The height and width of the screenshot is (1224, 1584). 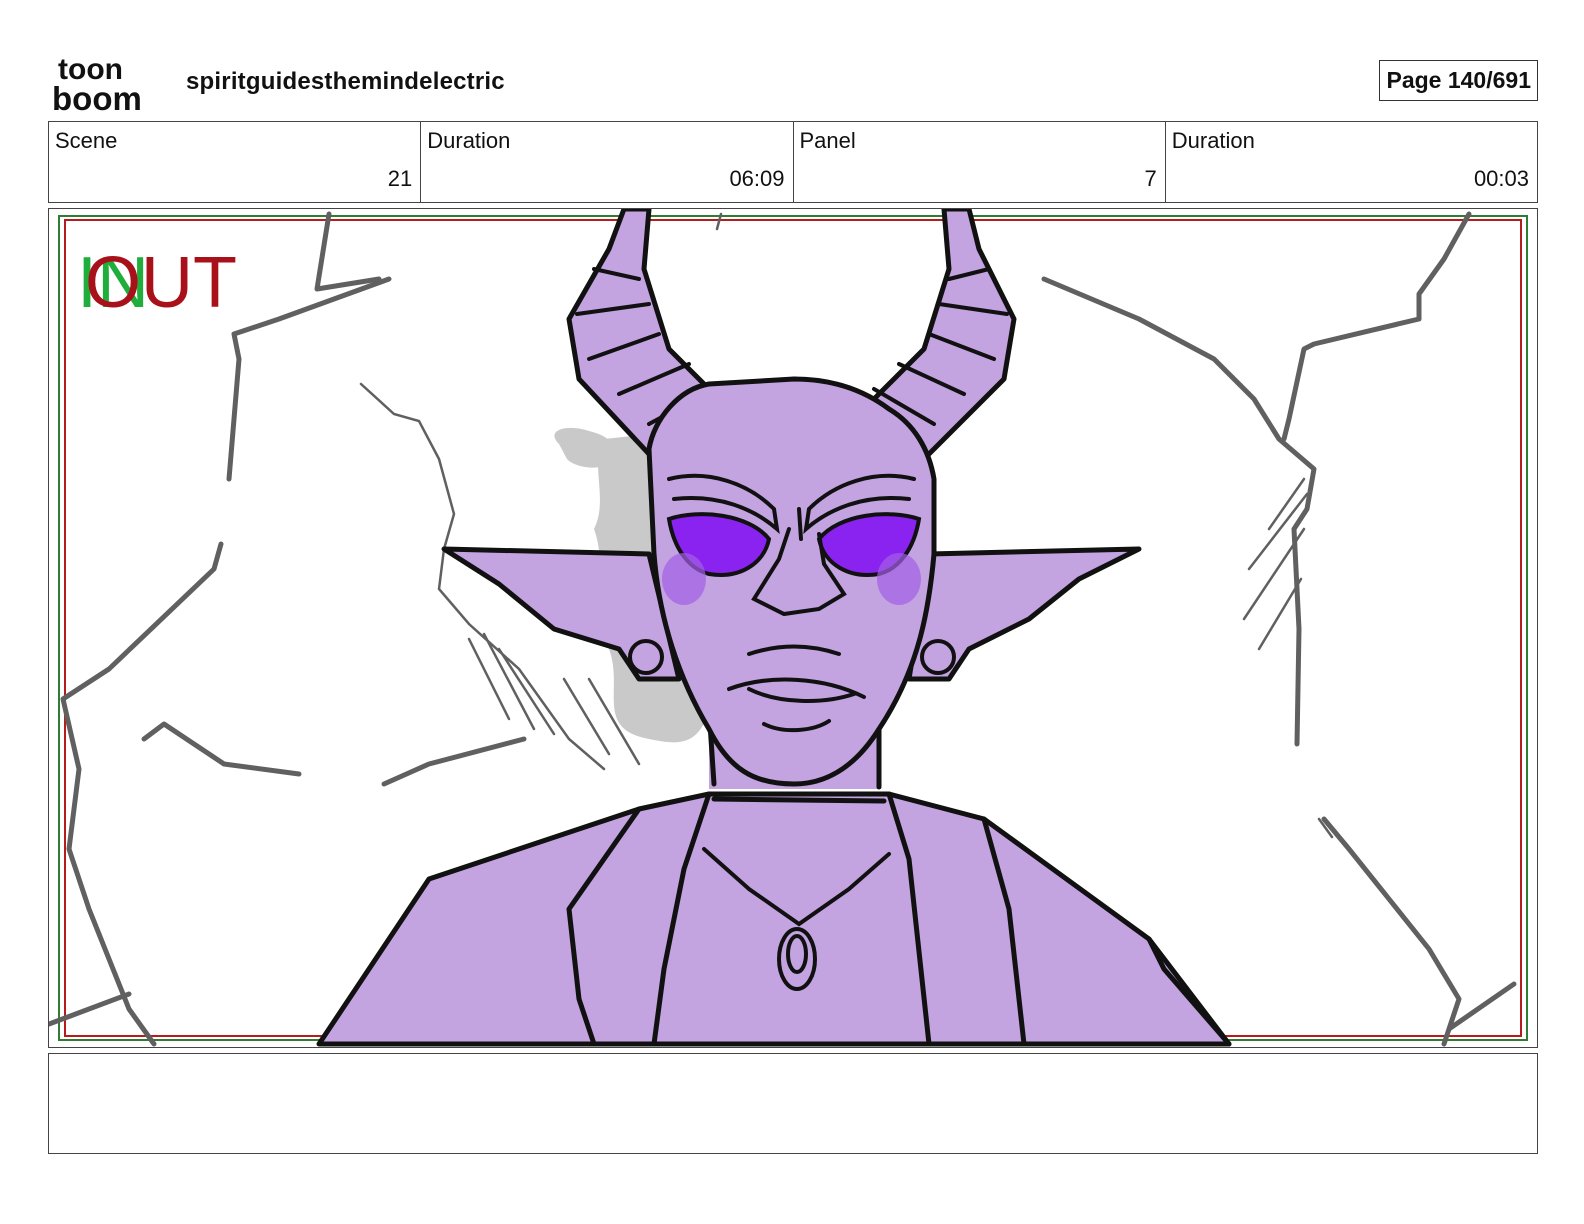 I want to click on smoke-puff, so click(x=584, y=447).